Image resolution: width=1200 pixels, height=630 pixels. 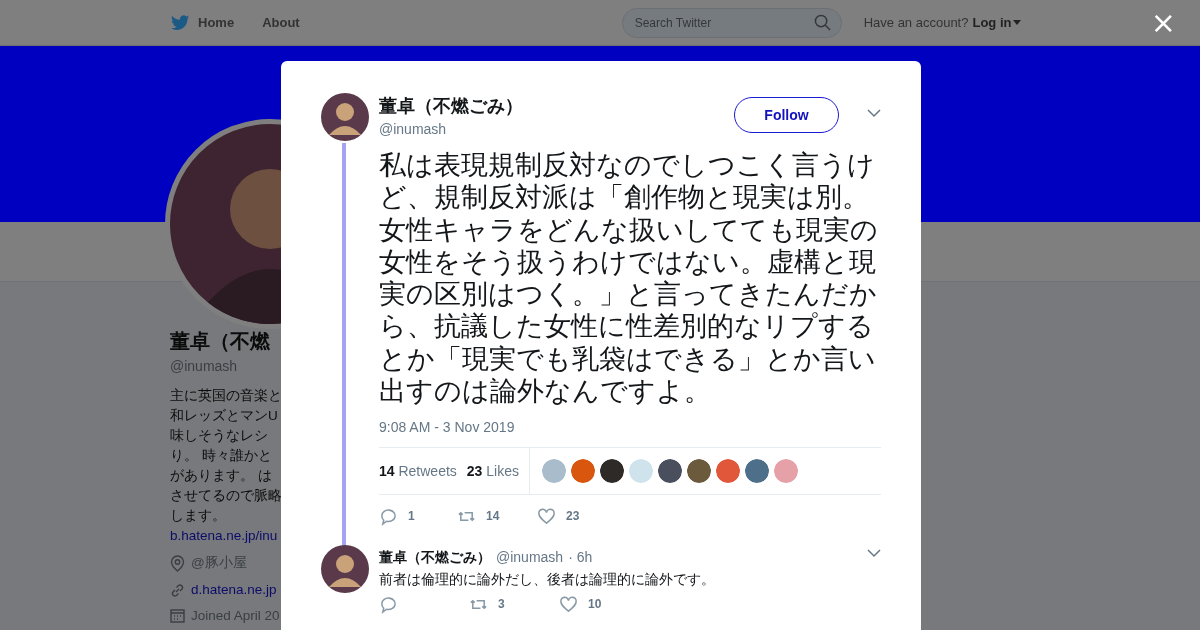 I want to click on profile-handle: @inumash, so click(x=204, y=366).